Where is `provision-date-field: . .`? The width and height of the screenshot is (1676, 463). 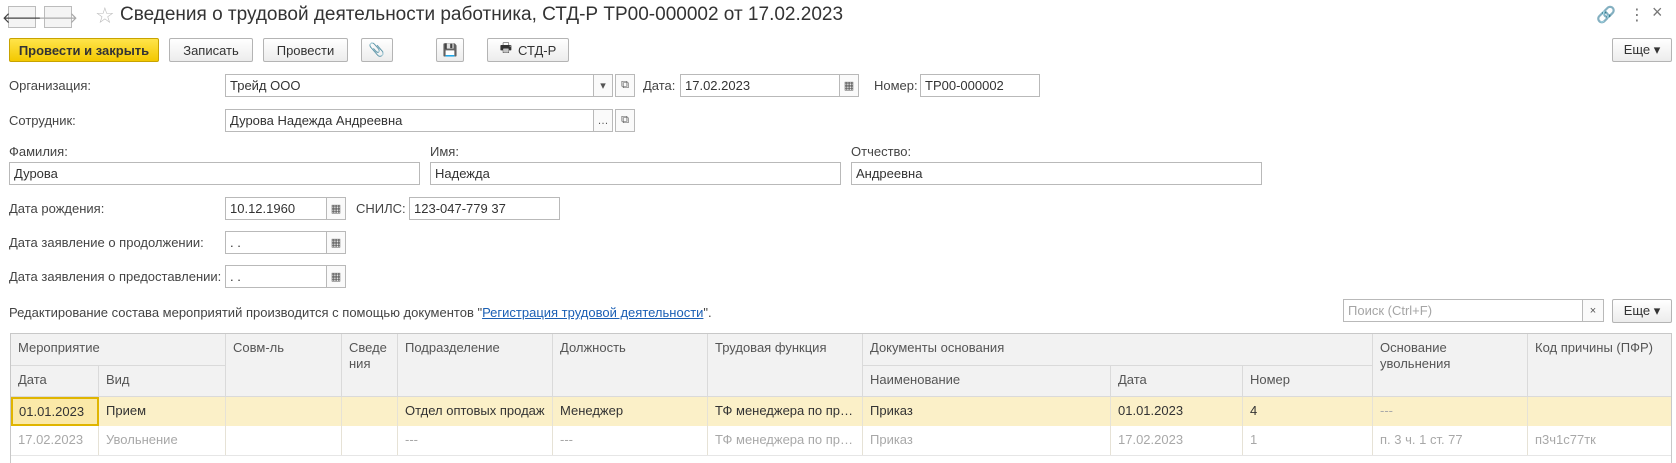 provision-date-field: . . is located at coordinates (276, 276).